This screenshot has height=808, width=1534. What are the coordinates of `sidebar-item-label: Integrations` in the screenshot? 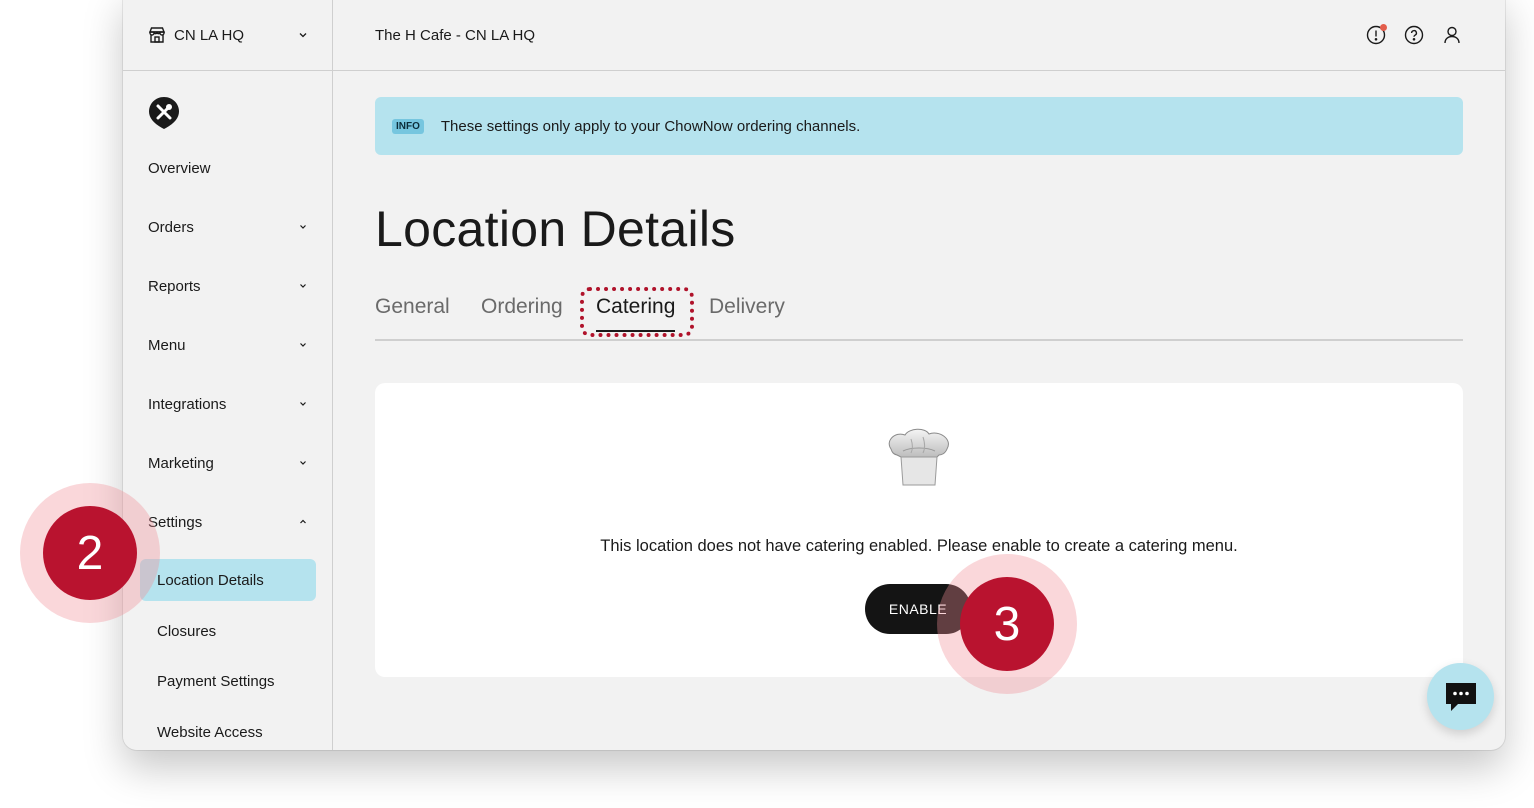 It's located at (187, 404).